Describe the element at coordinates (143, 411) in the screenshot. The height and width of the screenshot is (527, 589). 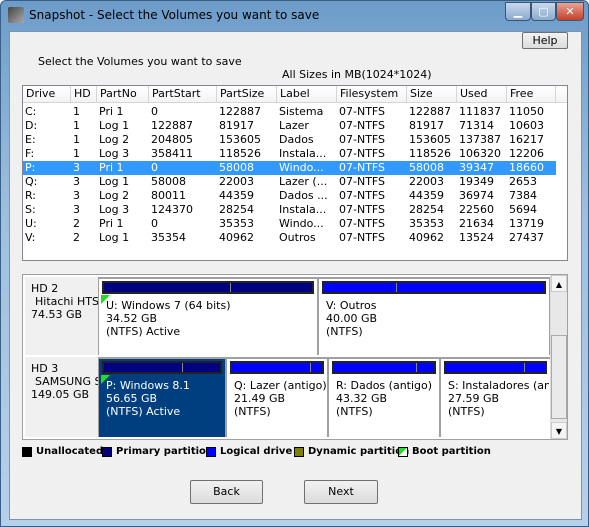
I see `partition-line3: (NTFS) Active` at that location.